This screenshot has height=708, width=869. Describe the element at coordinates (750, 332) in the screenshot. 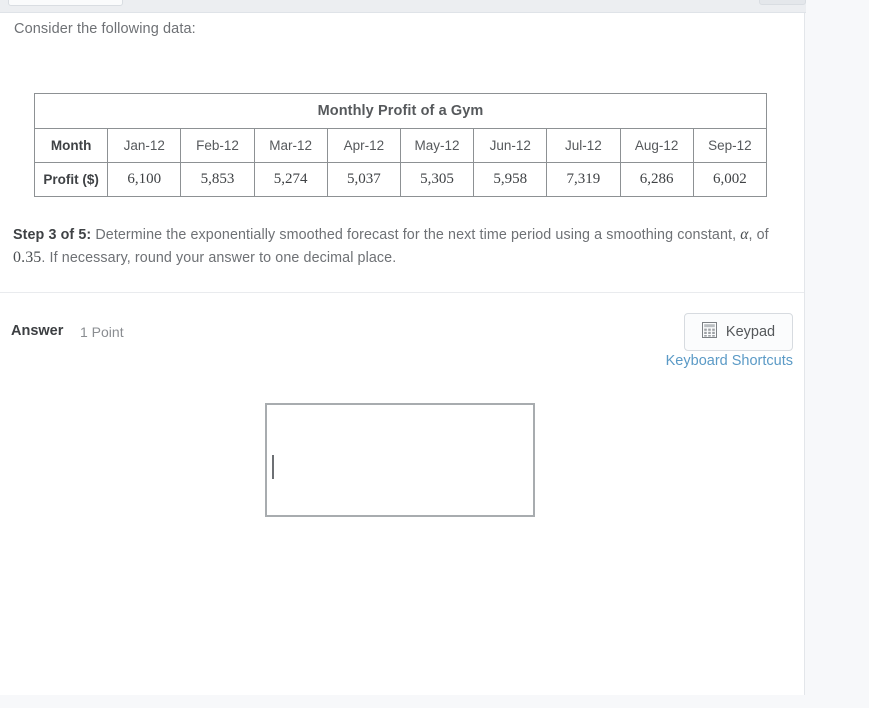

I see `keypad-label: Keypad` at that location.